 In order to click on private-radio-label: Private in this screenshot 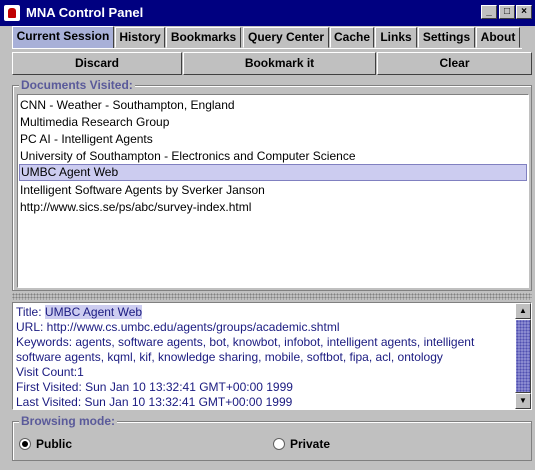, I will do `click(310, 444)`.